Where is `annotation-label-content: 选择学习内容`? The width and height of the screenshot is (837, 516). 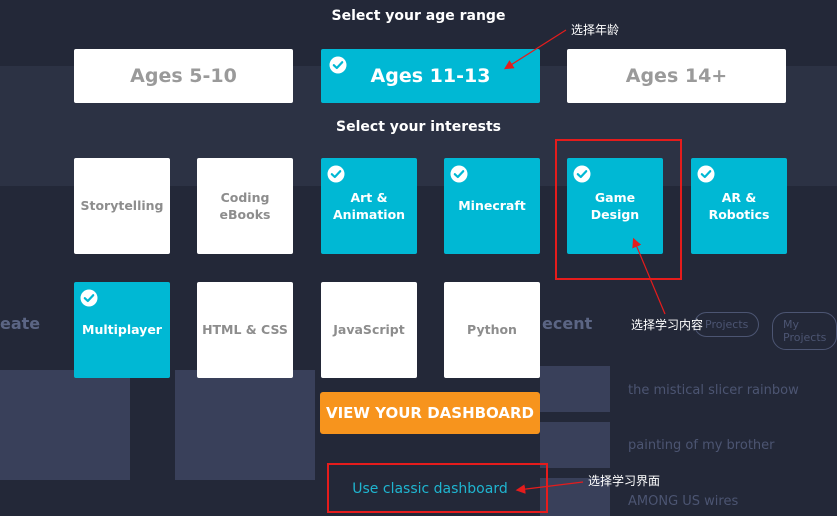
annotation-label-content: 选择学习内容 is located at coordinates (667, 325).